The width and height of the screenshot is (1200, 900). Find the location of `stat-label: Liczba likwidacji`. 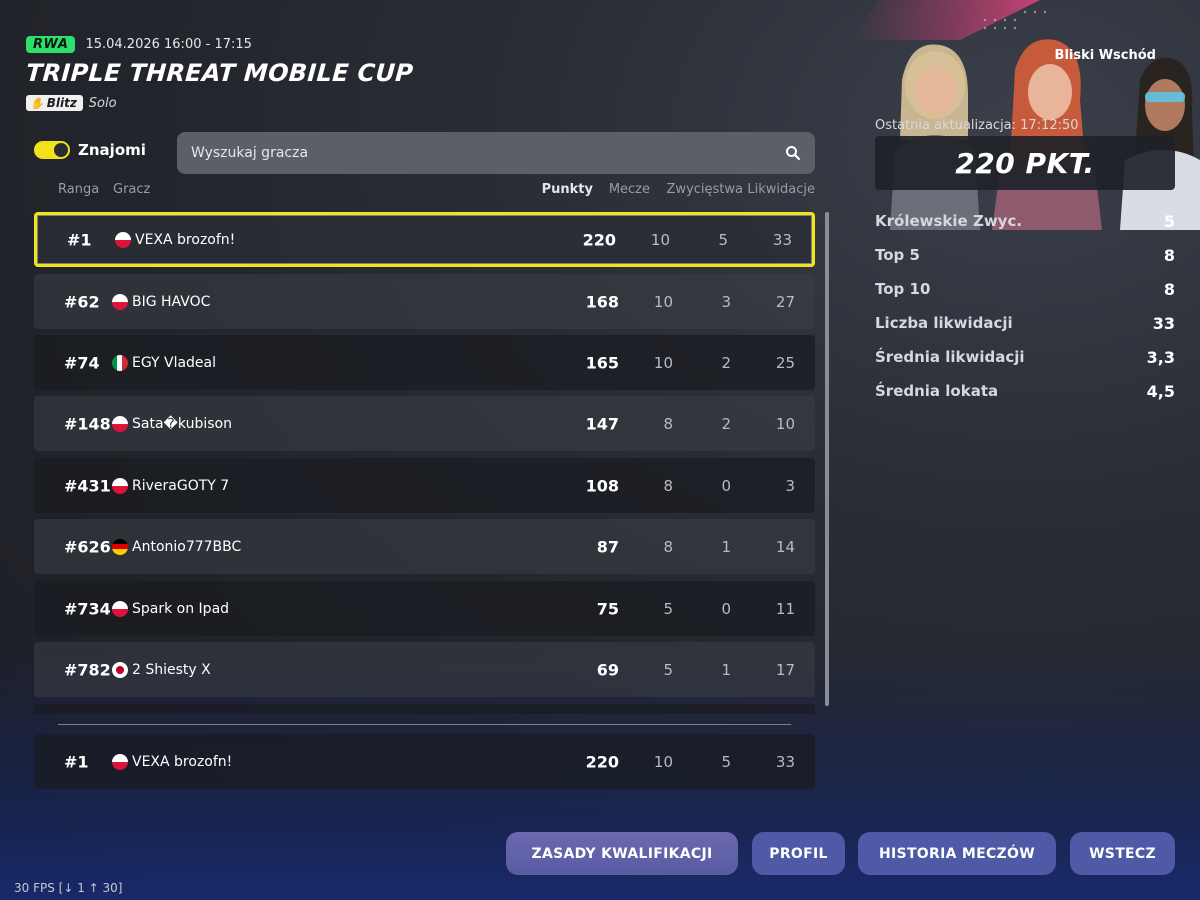

stat-label: Liczba likwidacji is located at coordinates (944, 323).